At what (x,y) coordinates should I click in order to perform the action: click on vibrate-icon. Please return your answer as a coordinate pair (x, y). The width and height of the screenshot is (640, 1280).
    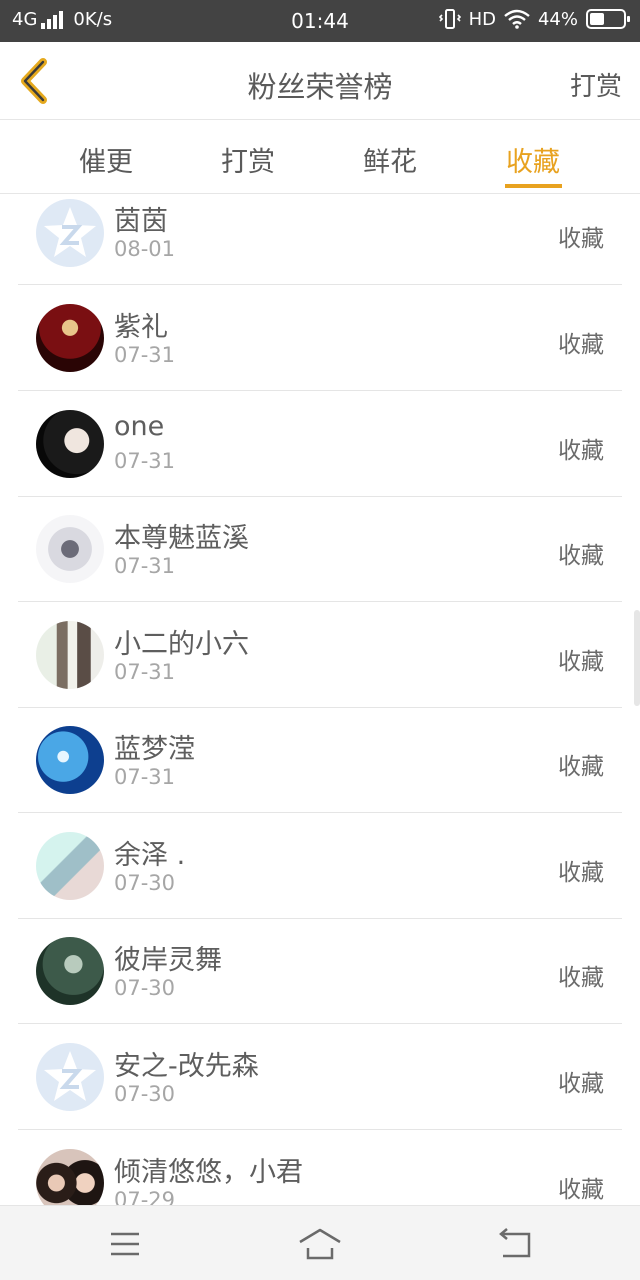
    Looking at the image, I should click on (449, 19).